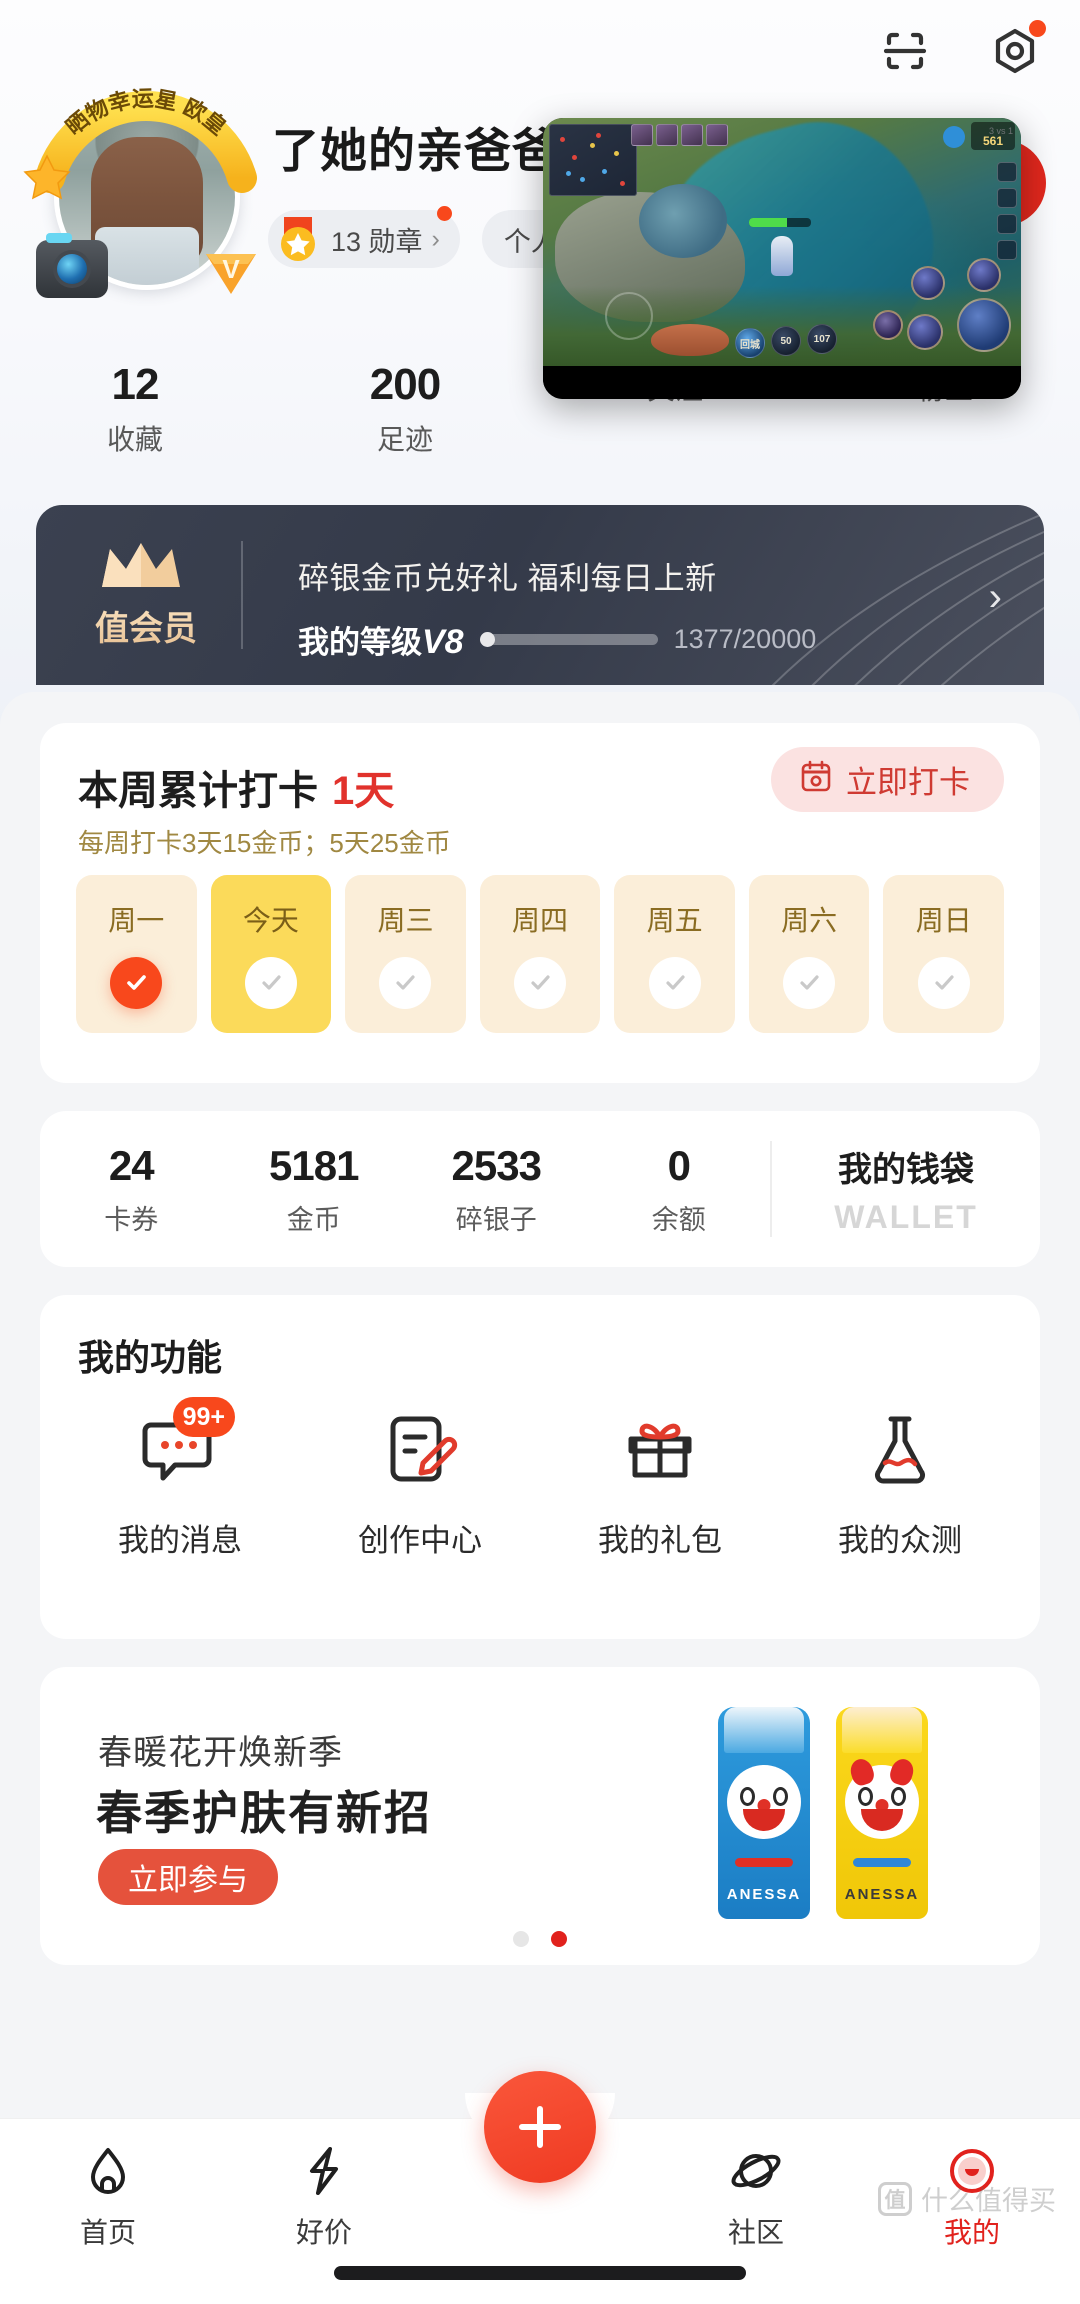 This screenshot has height=2304, width=1080. I want to click on svg-text: V, so click(231, 269).